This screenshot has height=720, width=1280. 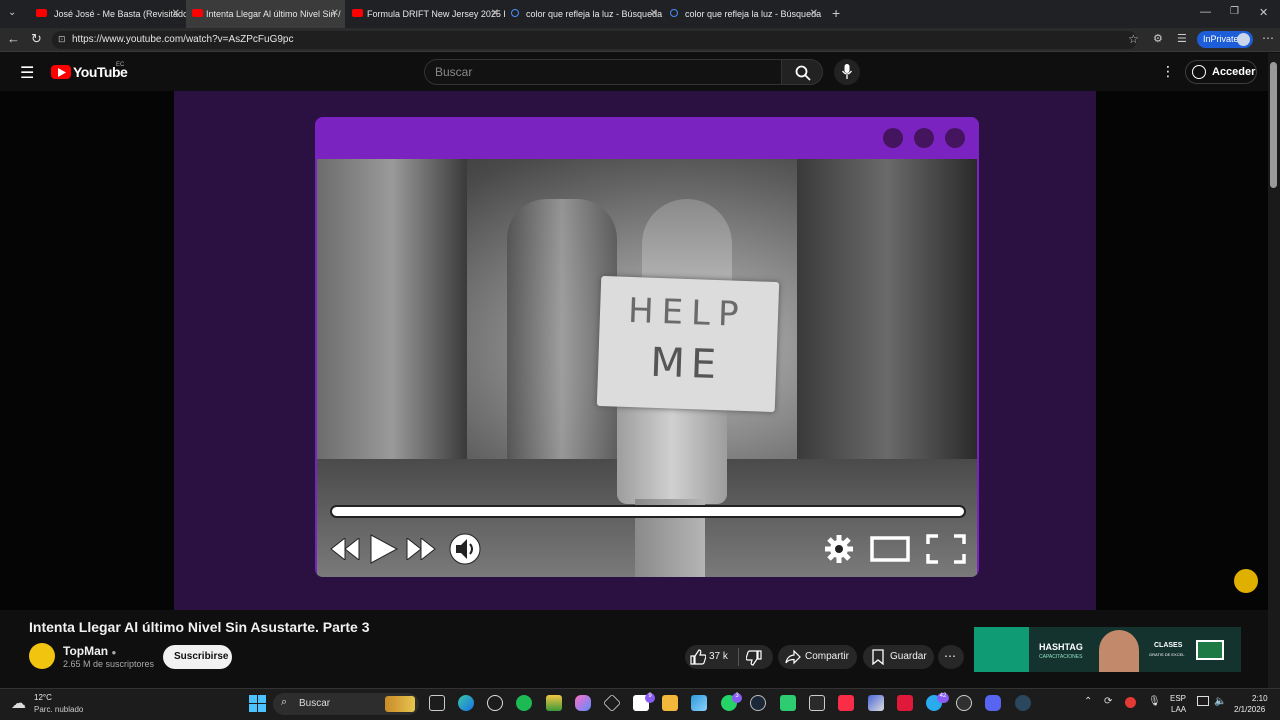 I want to click on shortcut-app-icon, so click(x=876, y=703).